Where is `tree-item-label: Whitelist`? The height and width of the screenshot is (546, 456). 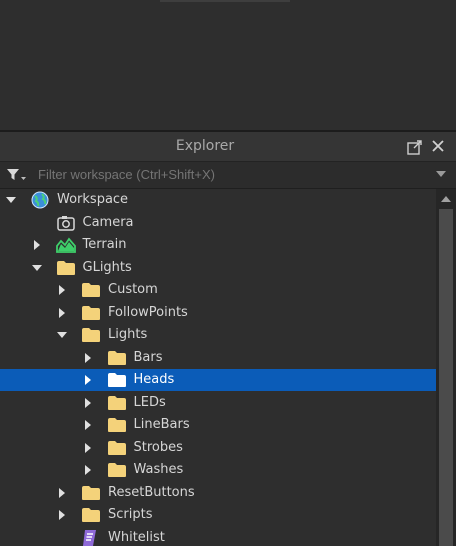 tree-item-label: Whitelist is located at coordinates (136, 537).